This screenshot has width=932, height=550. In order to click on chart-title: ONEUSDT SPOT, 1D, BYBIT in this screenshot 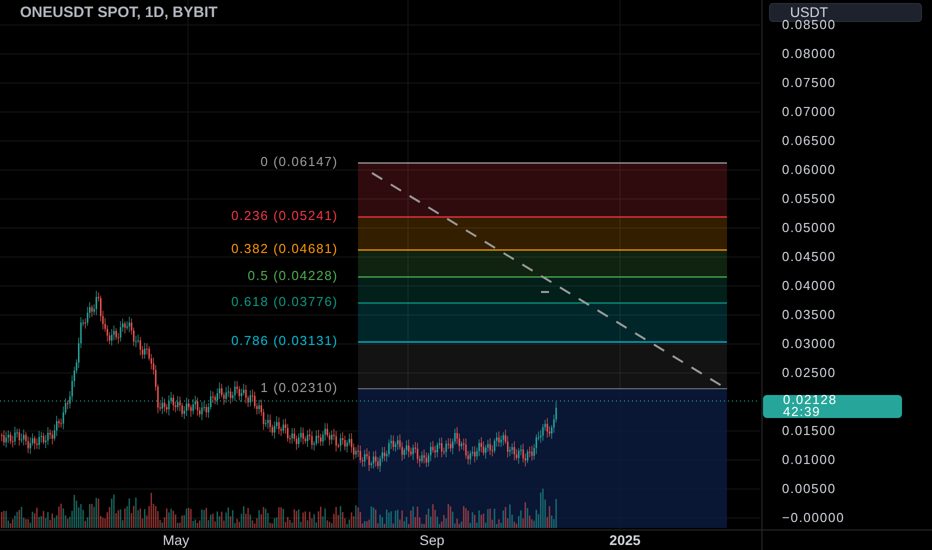, I will do `click(119, 13)`.